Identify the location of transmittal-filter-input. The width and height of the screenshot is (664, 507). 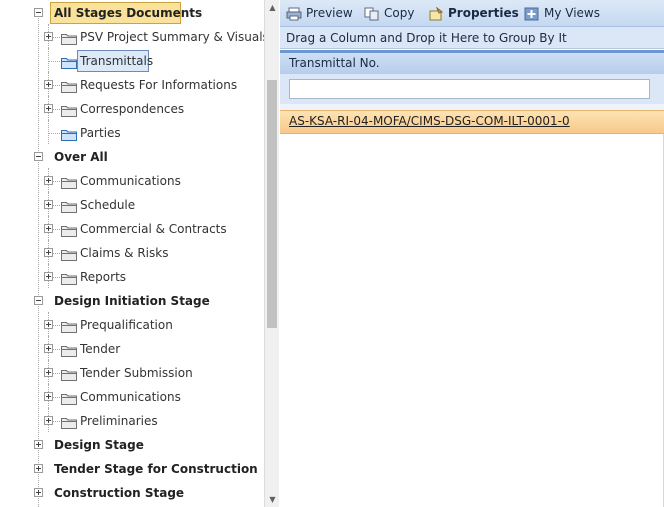
(469, 89).